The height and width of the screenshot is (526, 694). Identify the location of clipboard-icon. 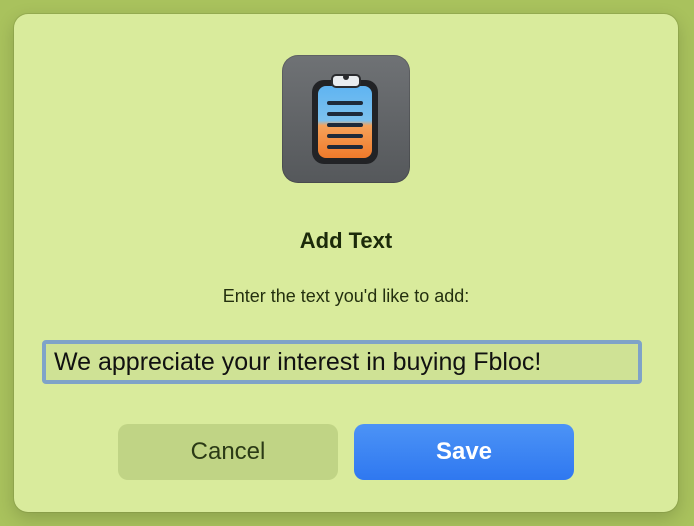
(346, 119).